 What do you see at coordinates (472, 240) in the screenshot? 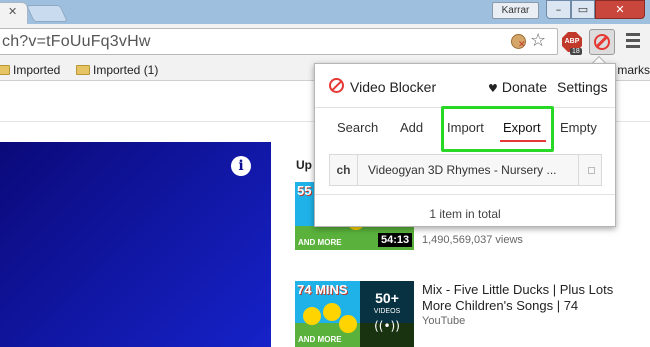
I see `video-views: 1,490,569,037 views` at bounding box center [472, 240].